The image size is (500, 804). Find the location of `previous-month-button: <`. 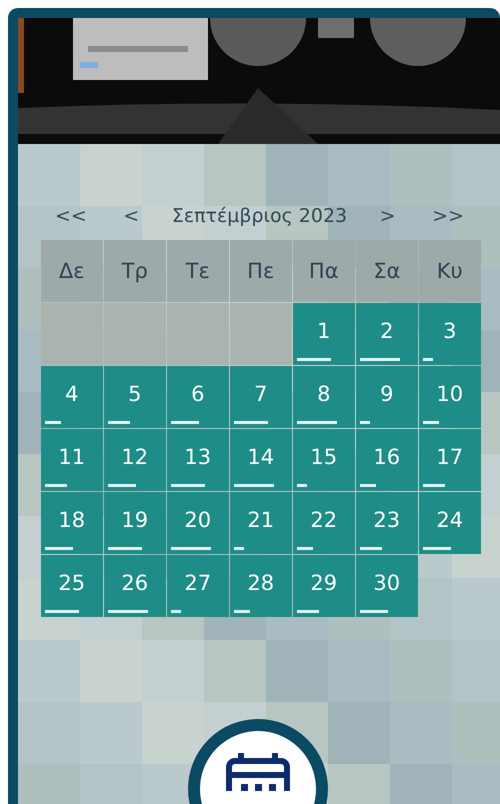

previous-month-button: < is located at coordinates (131, 216).